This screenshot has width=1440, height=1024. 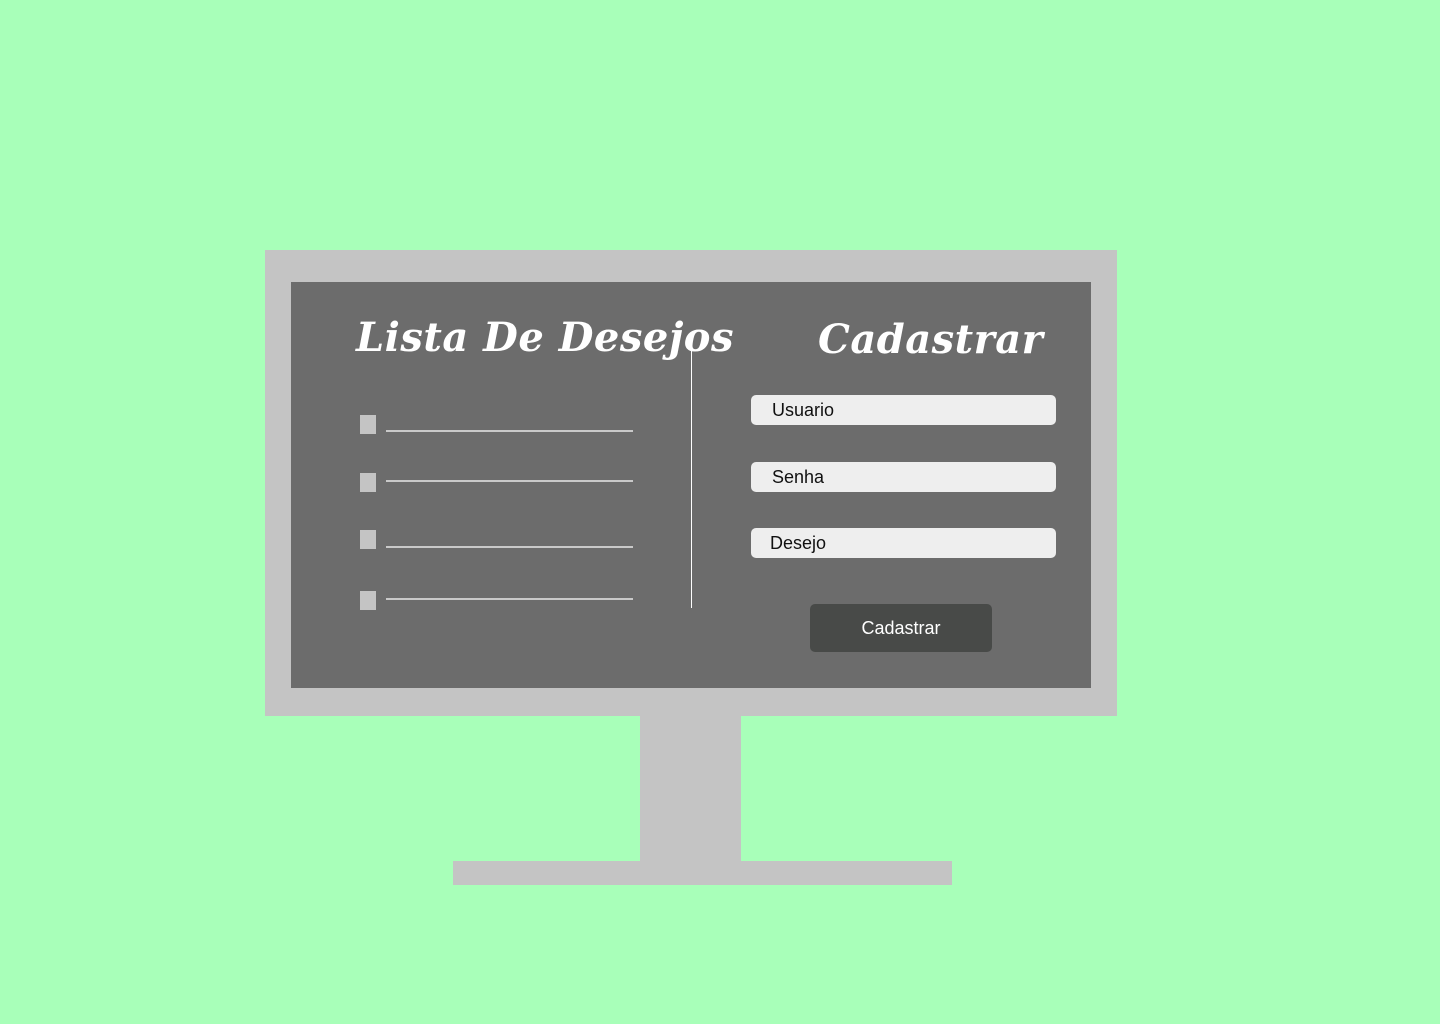 I want to click on user-field: Usuario, so click(x=903, y=410).